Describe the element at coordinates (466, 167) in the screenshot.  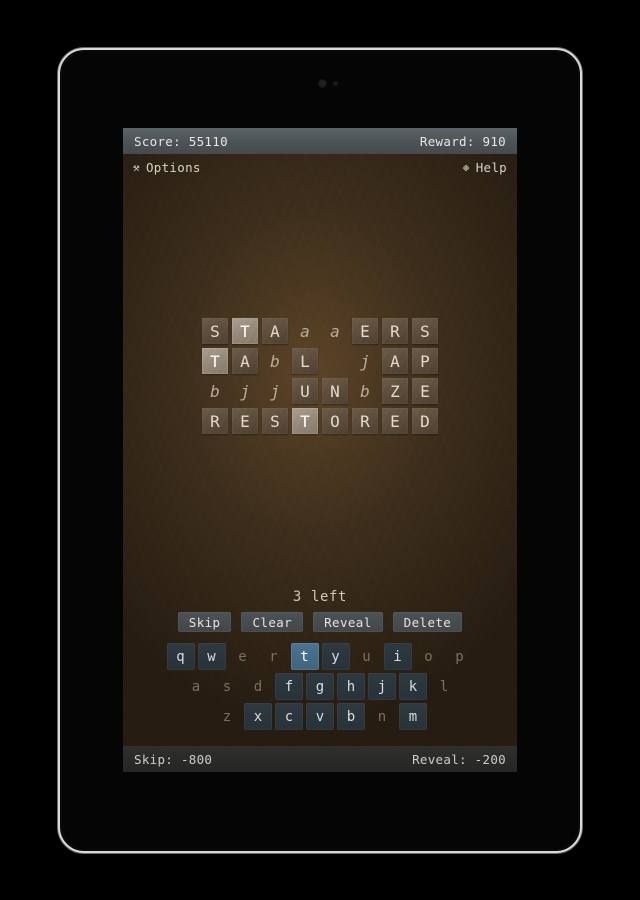
I see `asterisk-icon: ❉` at that location.